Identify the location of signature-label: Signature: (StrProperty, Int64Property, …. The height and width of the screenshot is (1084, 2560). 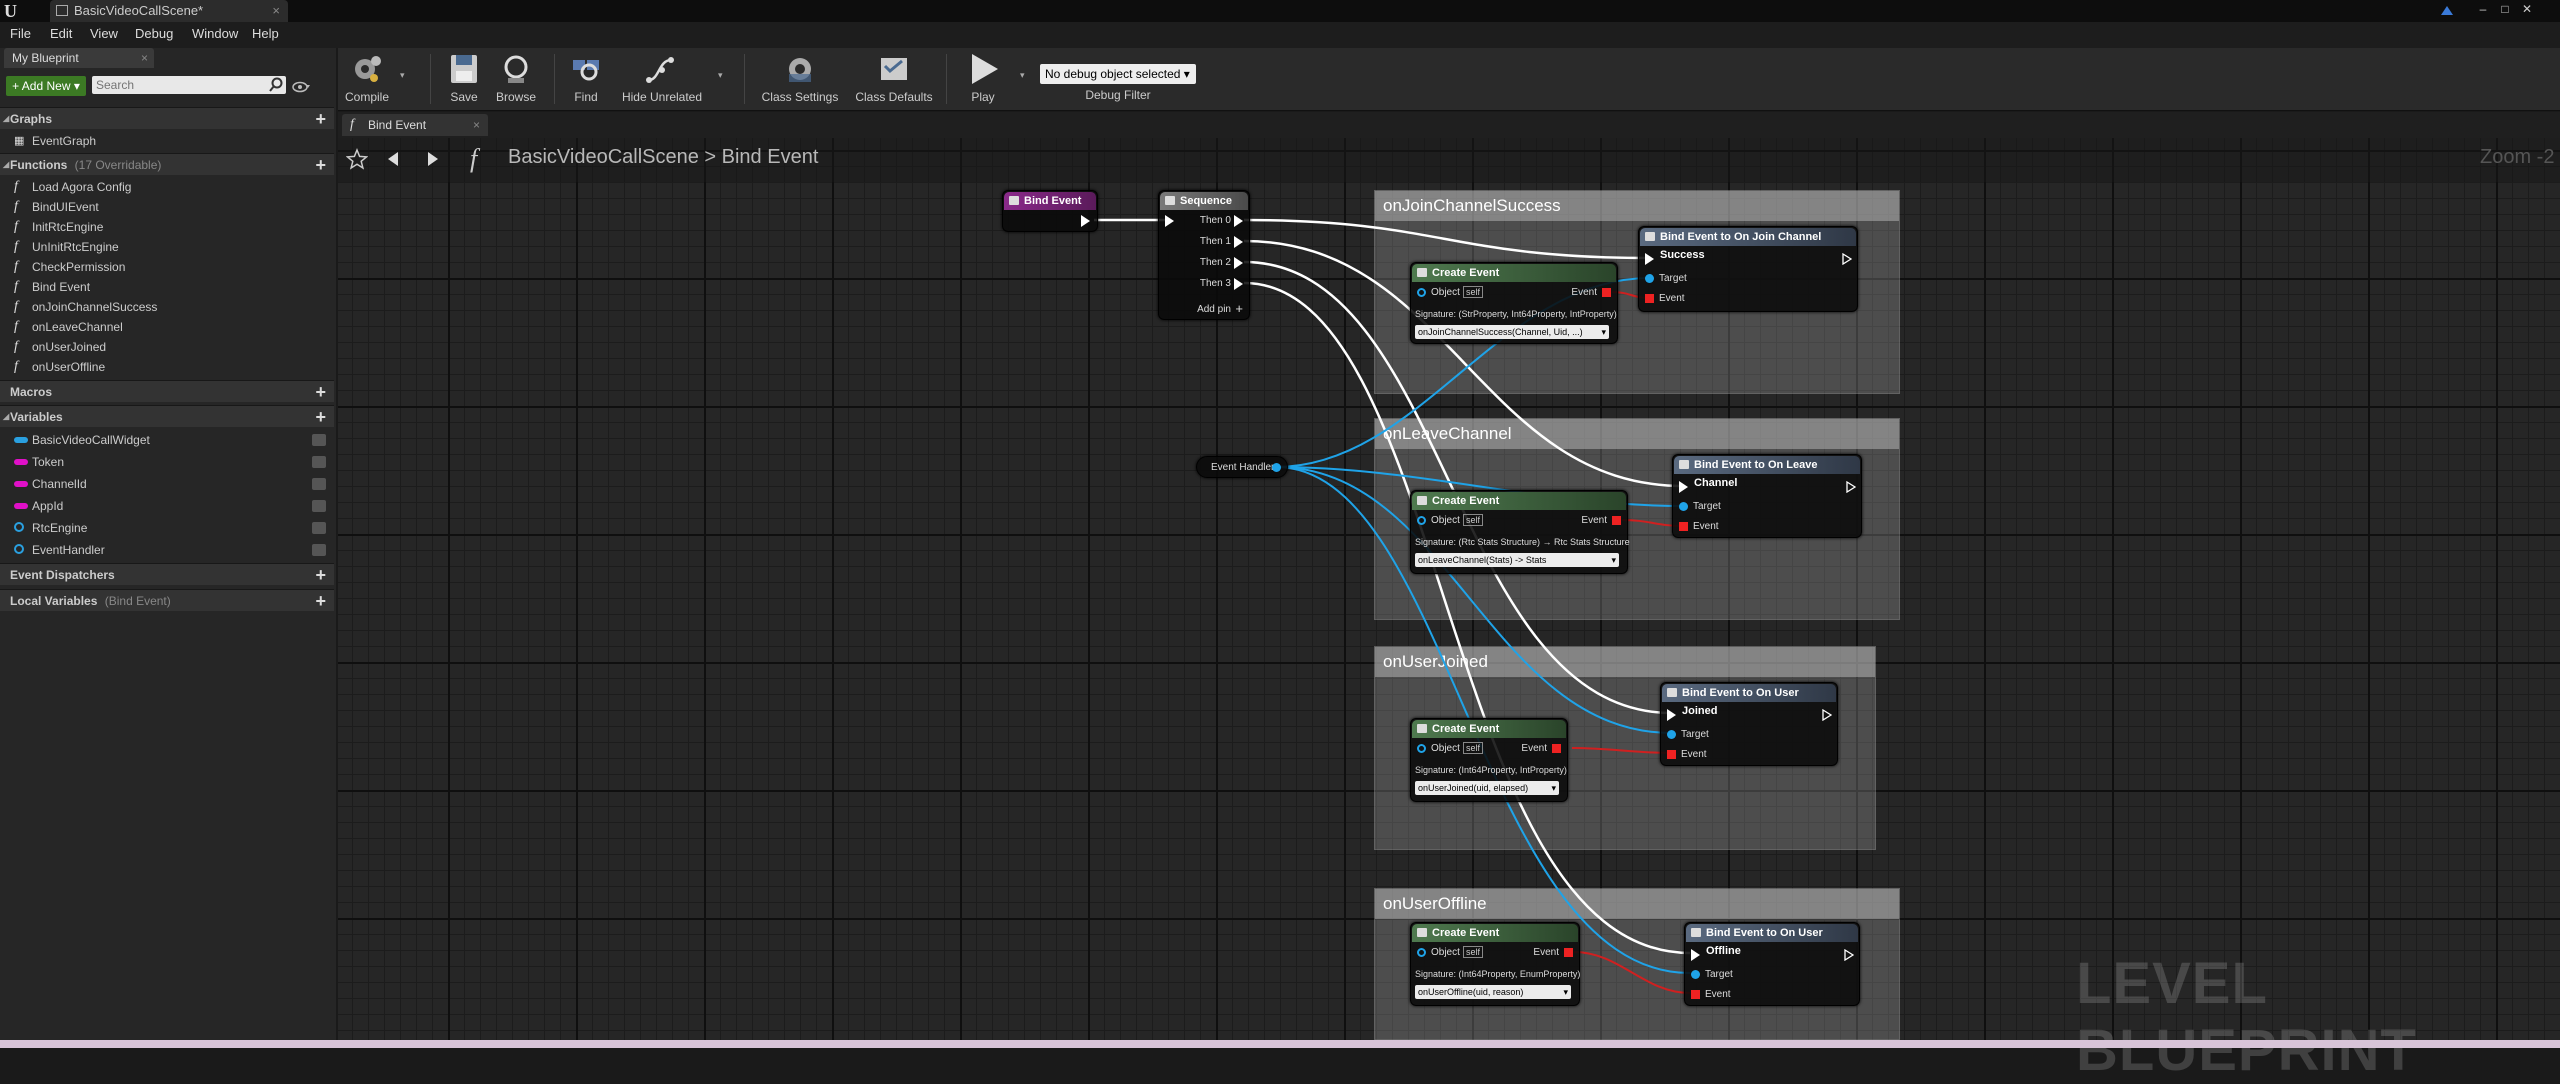
(1516, 314).